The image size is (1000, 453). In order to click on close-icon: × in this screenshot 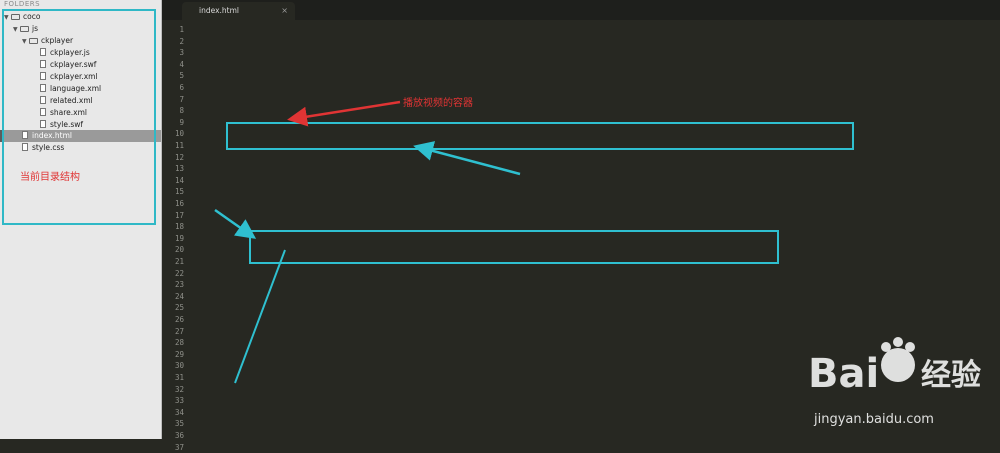, I will do `click(284, 11)`.